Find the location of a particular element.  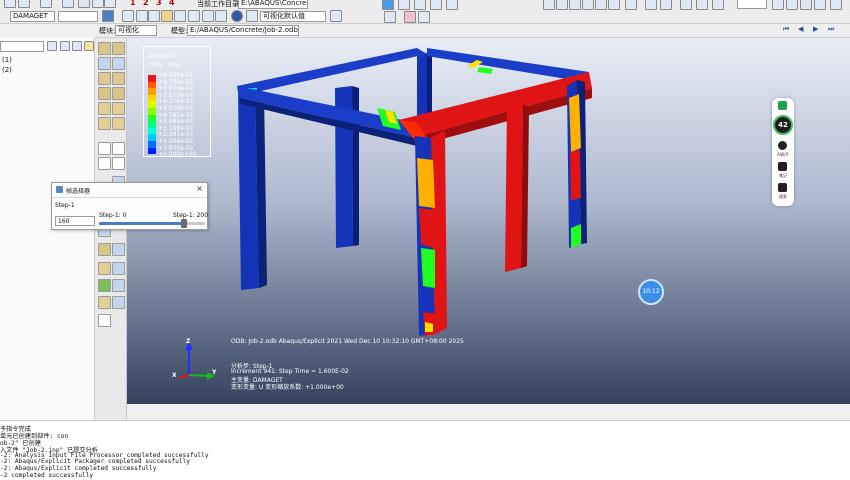

ai-assistant-icon is located at coordinates (782, 145).